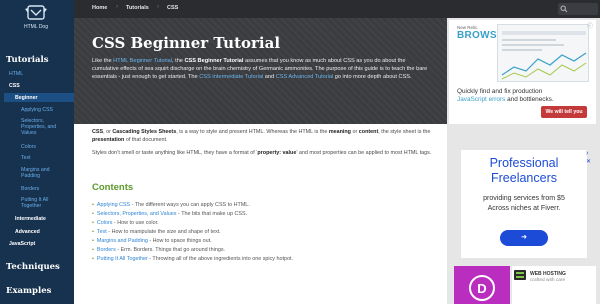 The height and width of the screenshot is (304, 600). I want to click on sidebar-heading-tutorials: Tutorials, so click(27, 60).